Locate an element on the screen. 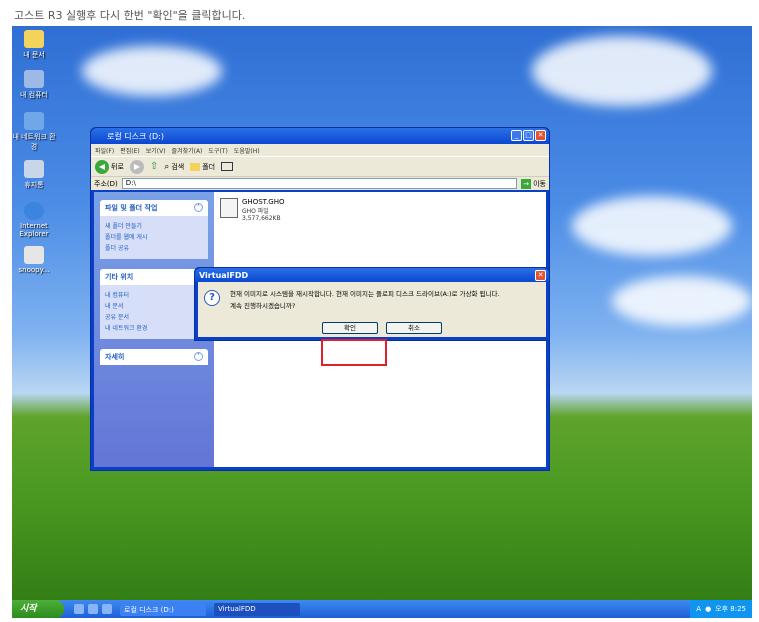  internet-explorer-icon is located at coordinates (34, 211).